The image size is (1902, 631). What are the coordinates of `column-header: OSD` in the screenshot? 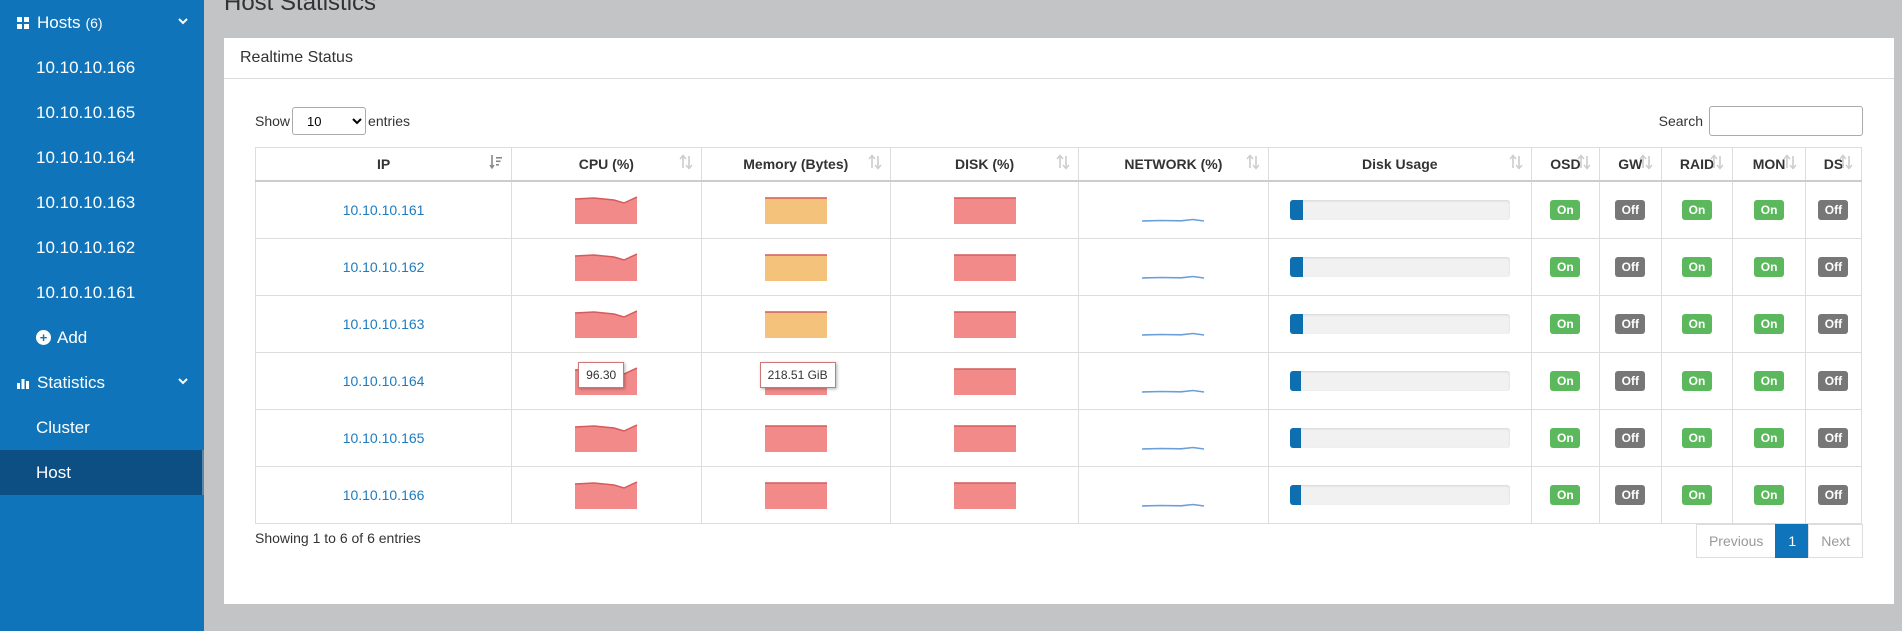 It's located at (1565, 164).